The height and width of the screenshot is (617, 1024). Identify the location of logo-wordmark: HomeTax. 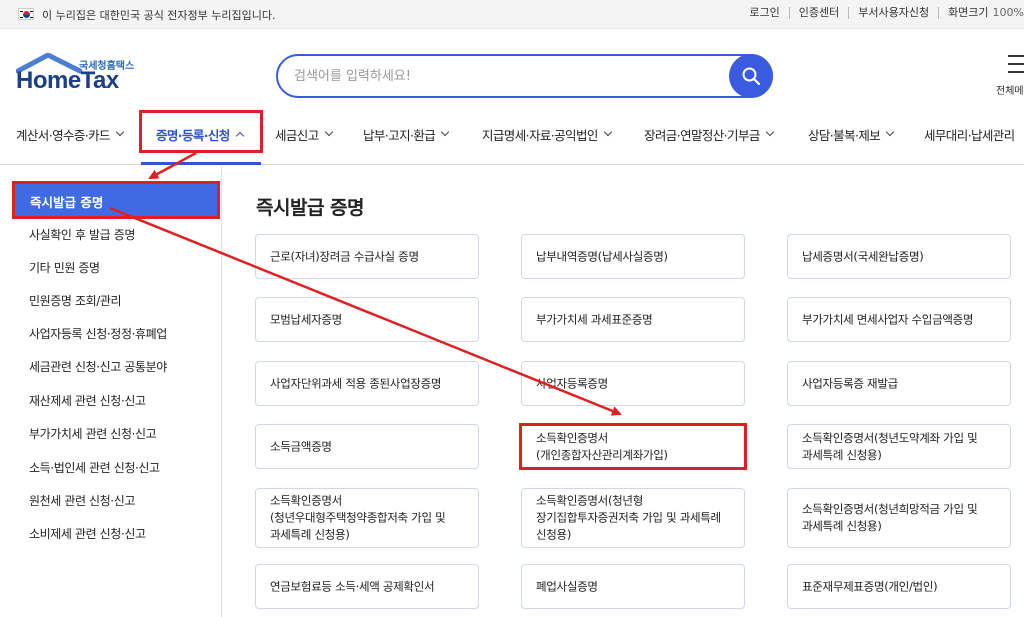
(67, 80).